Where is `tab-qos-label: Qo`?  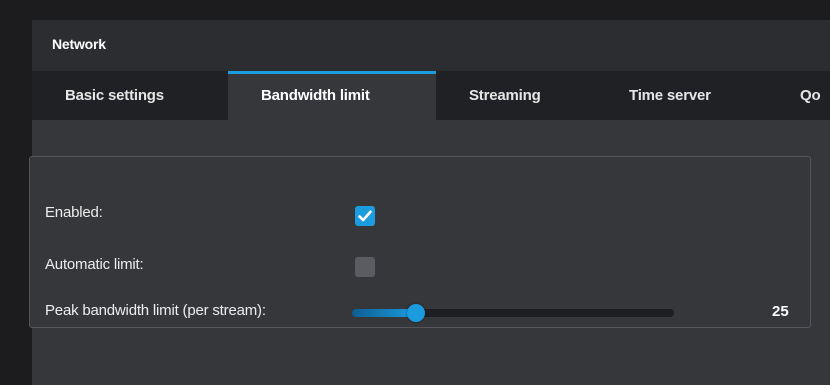 tab-qos-label: Qo is located at coordinates (810, 95).